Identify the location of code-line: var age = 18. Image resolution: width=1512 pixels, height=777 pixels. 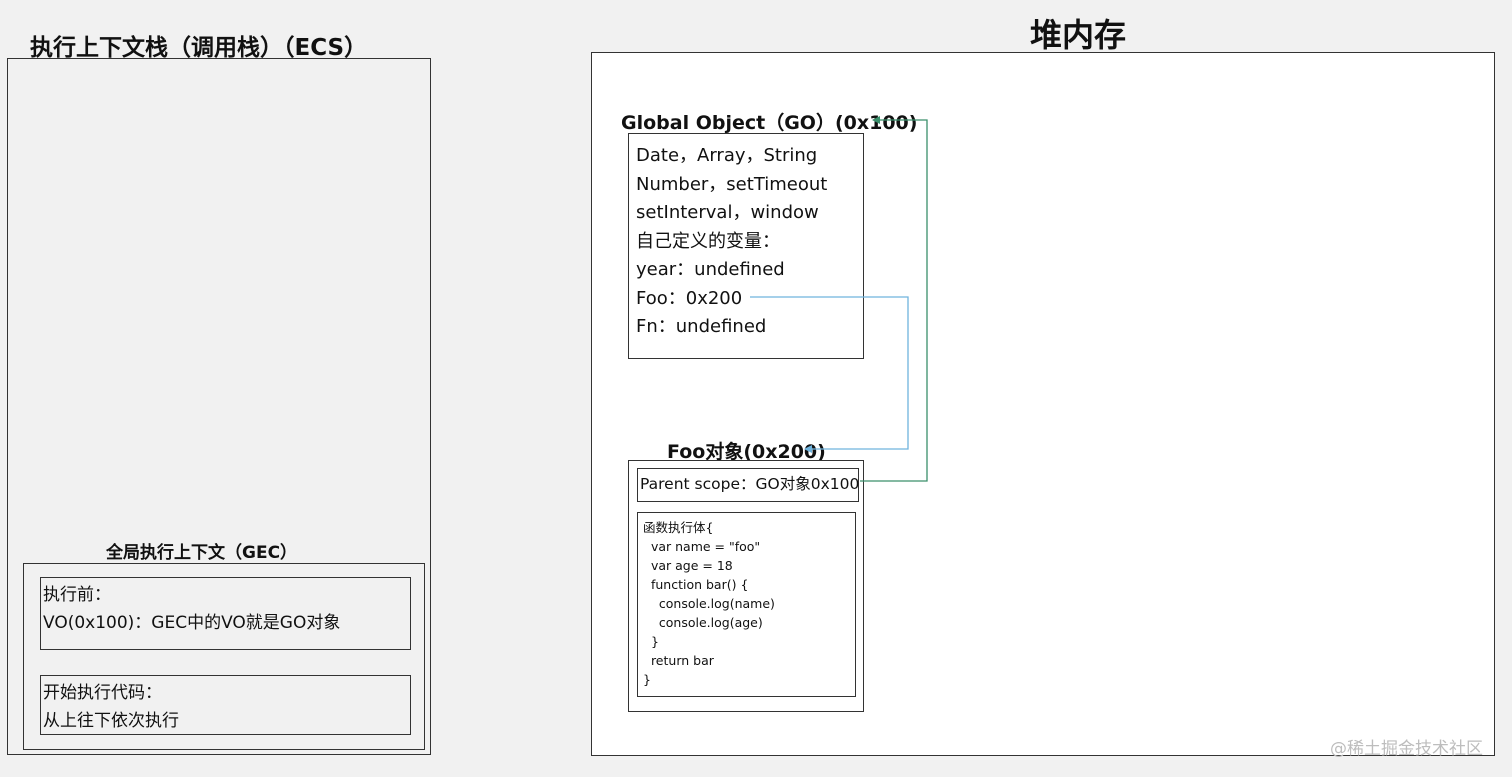
(688, 565).